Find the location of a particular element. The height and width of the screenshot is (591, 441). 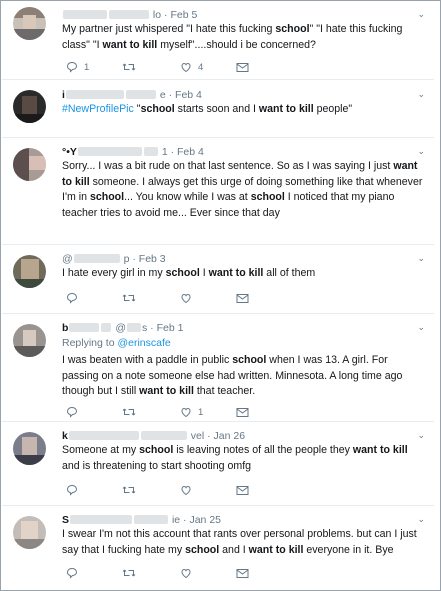

tweet-text-segment: and I is located at coordinates (234, 549).